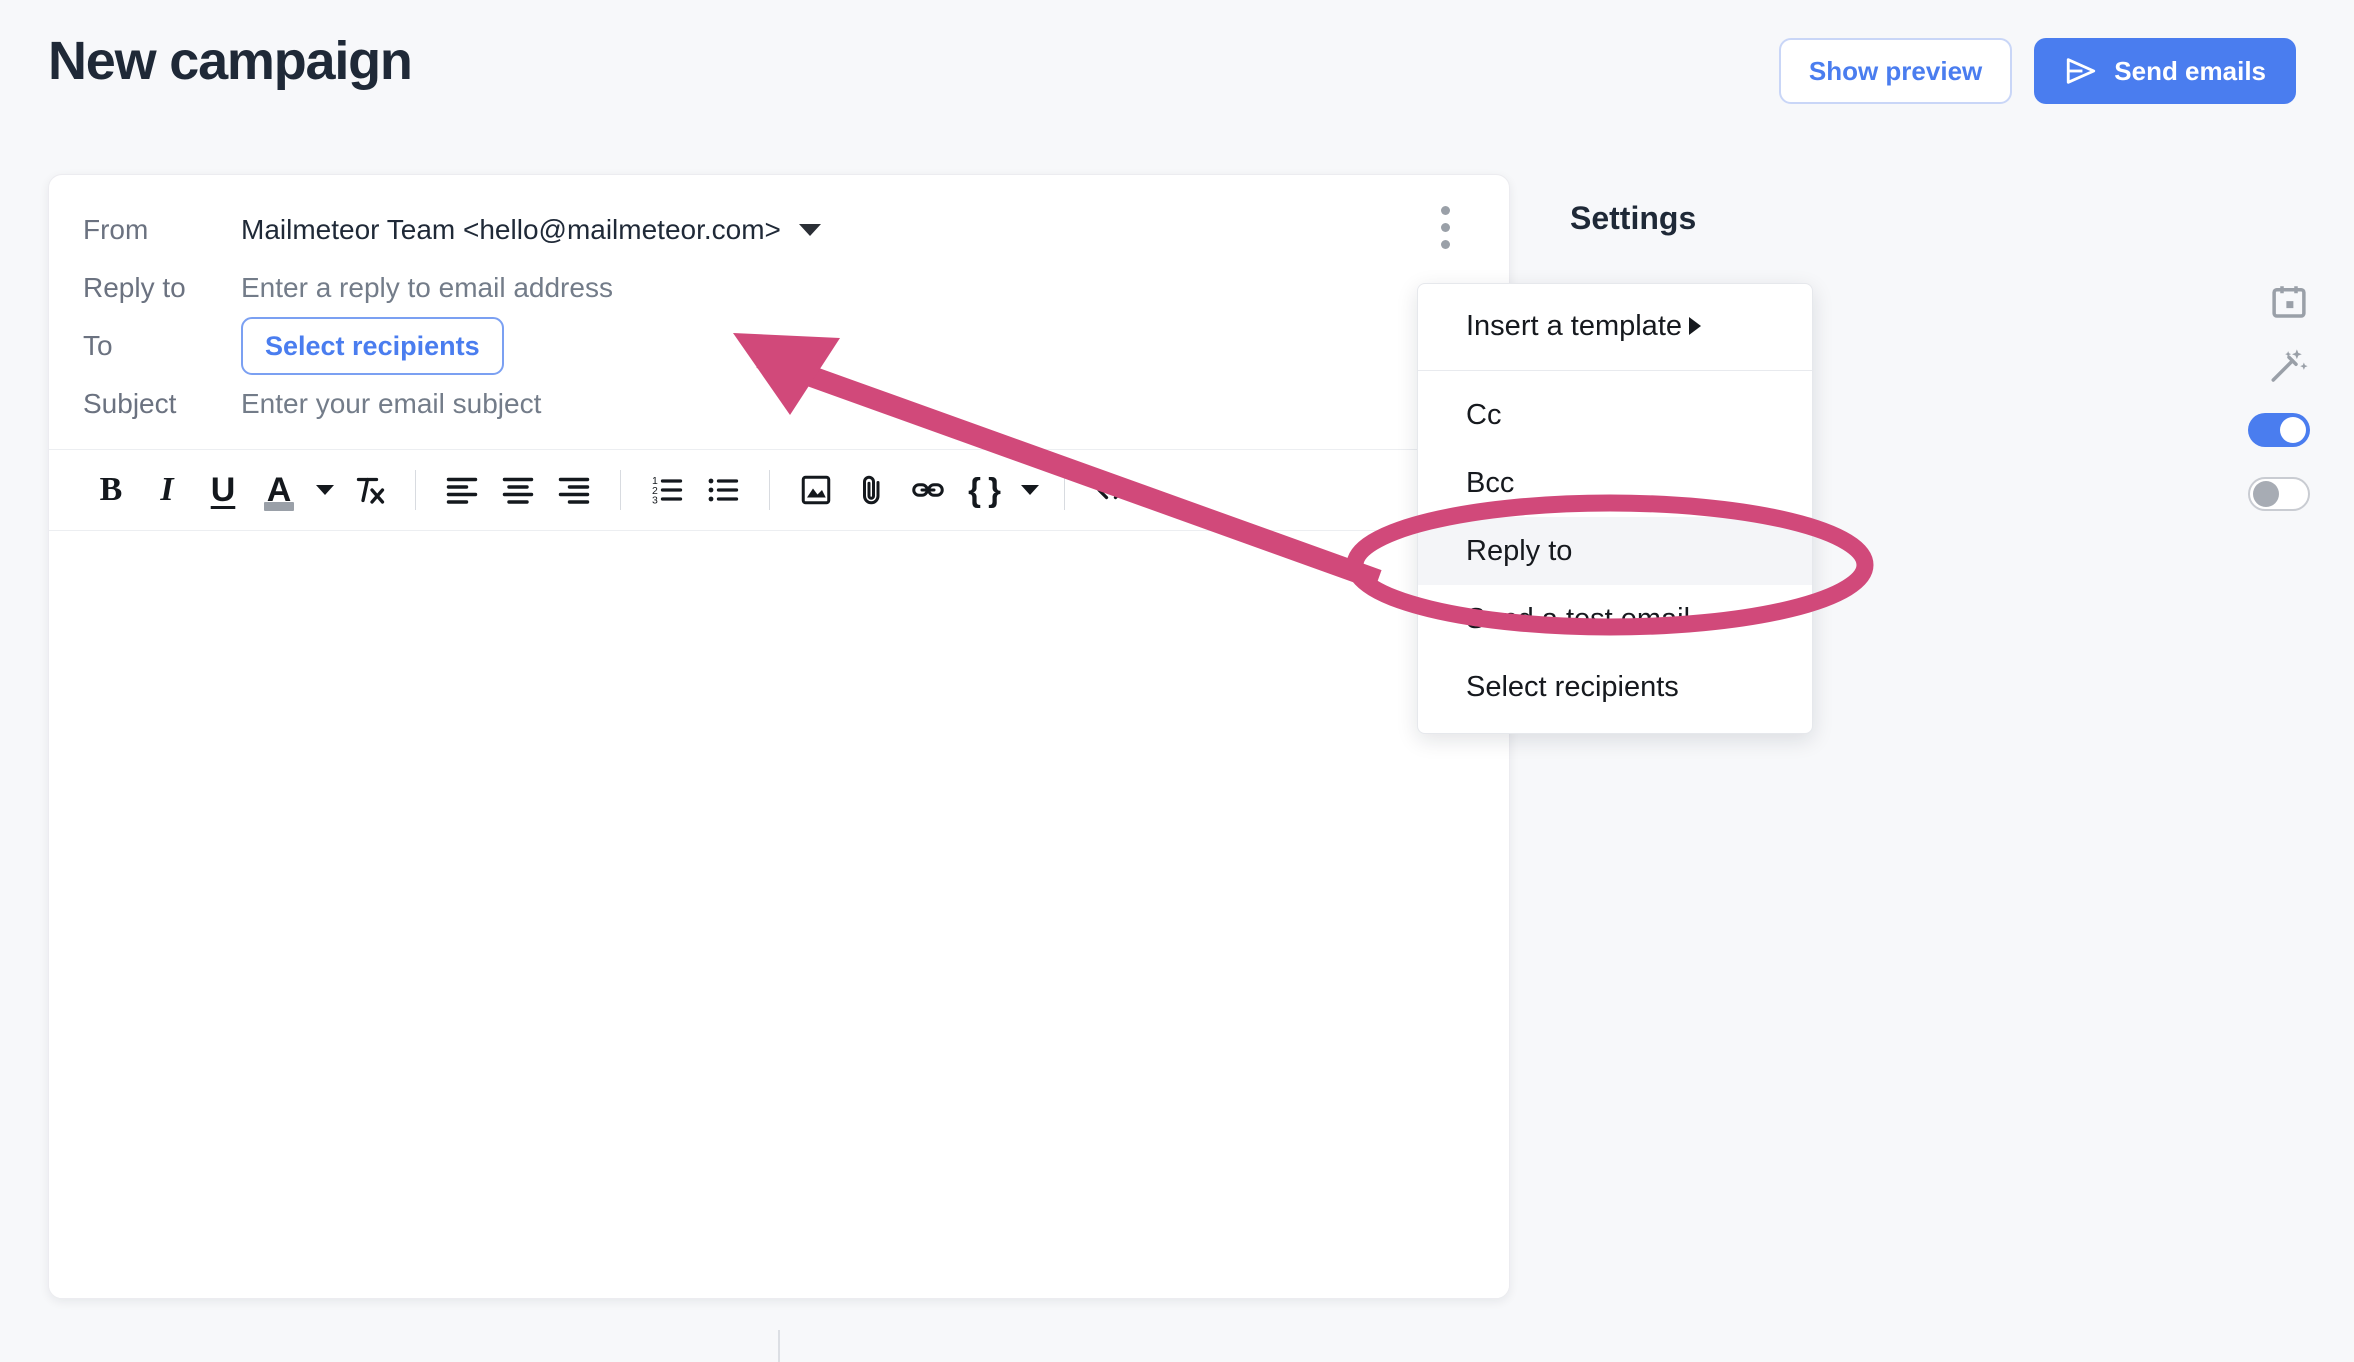 This screenshot has height=1362, width=2354. Describe the element at coordinates (111, 490) in the screenshot. I see `bold-icon: B` at that location.